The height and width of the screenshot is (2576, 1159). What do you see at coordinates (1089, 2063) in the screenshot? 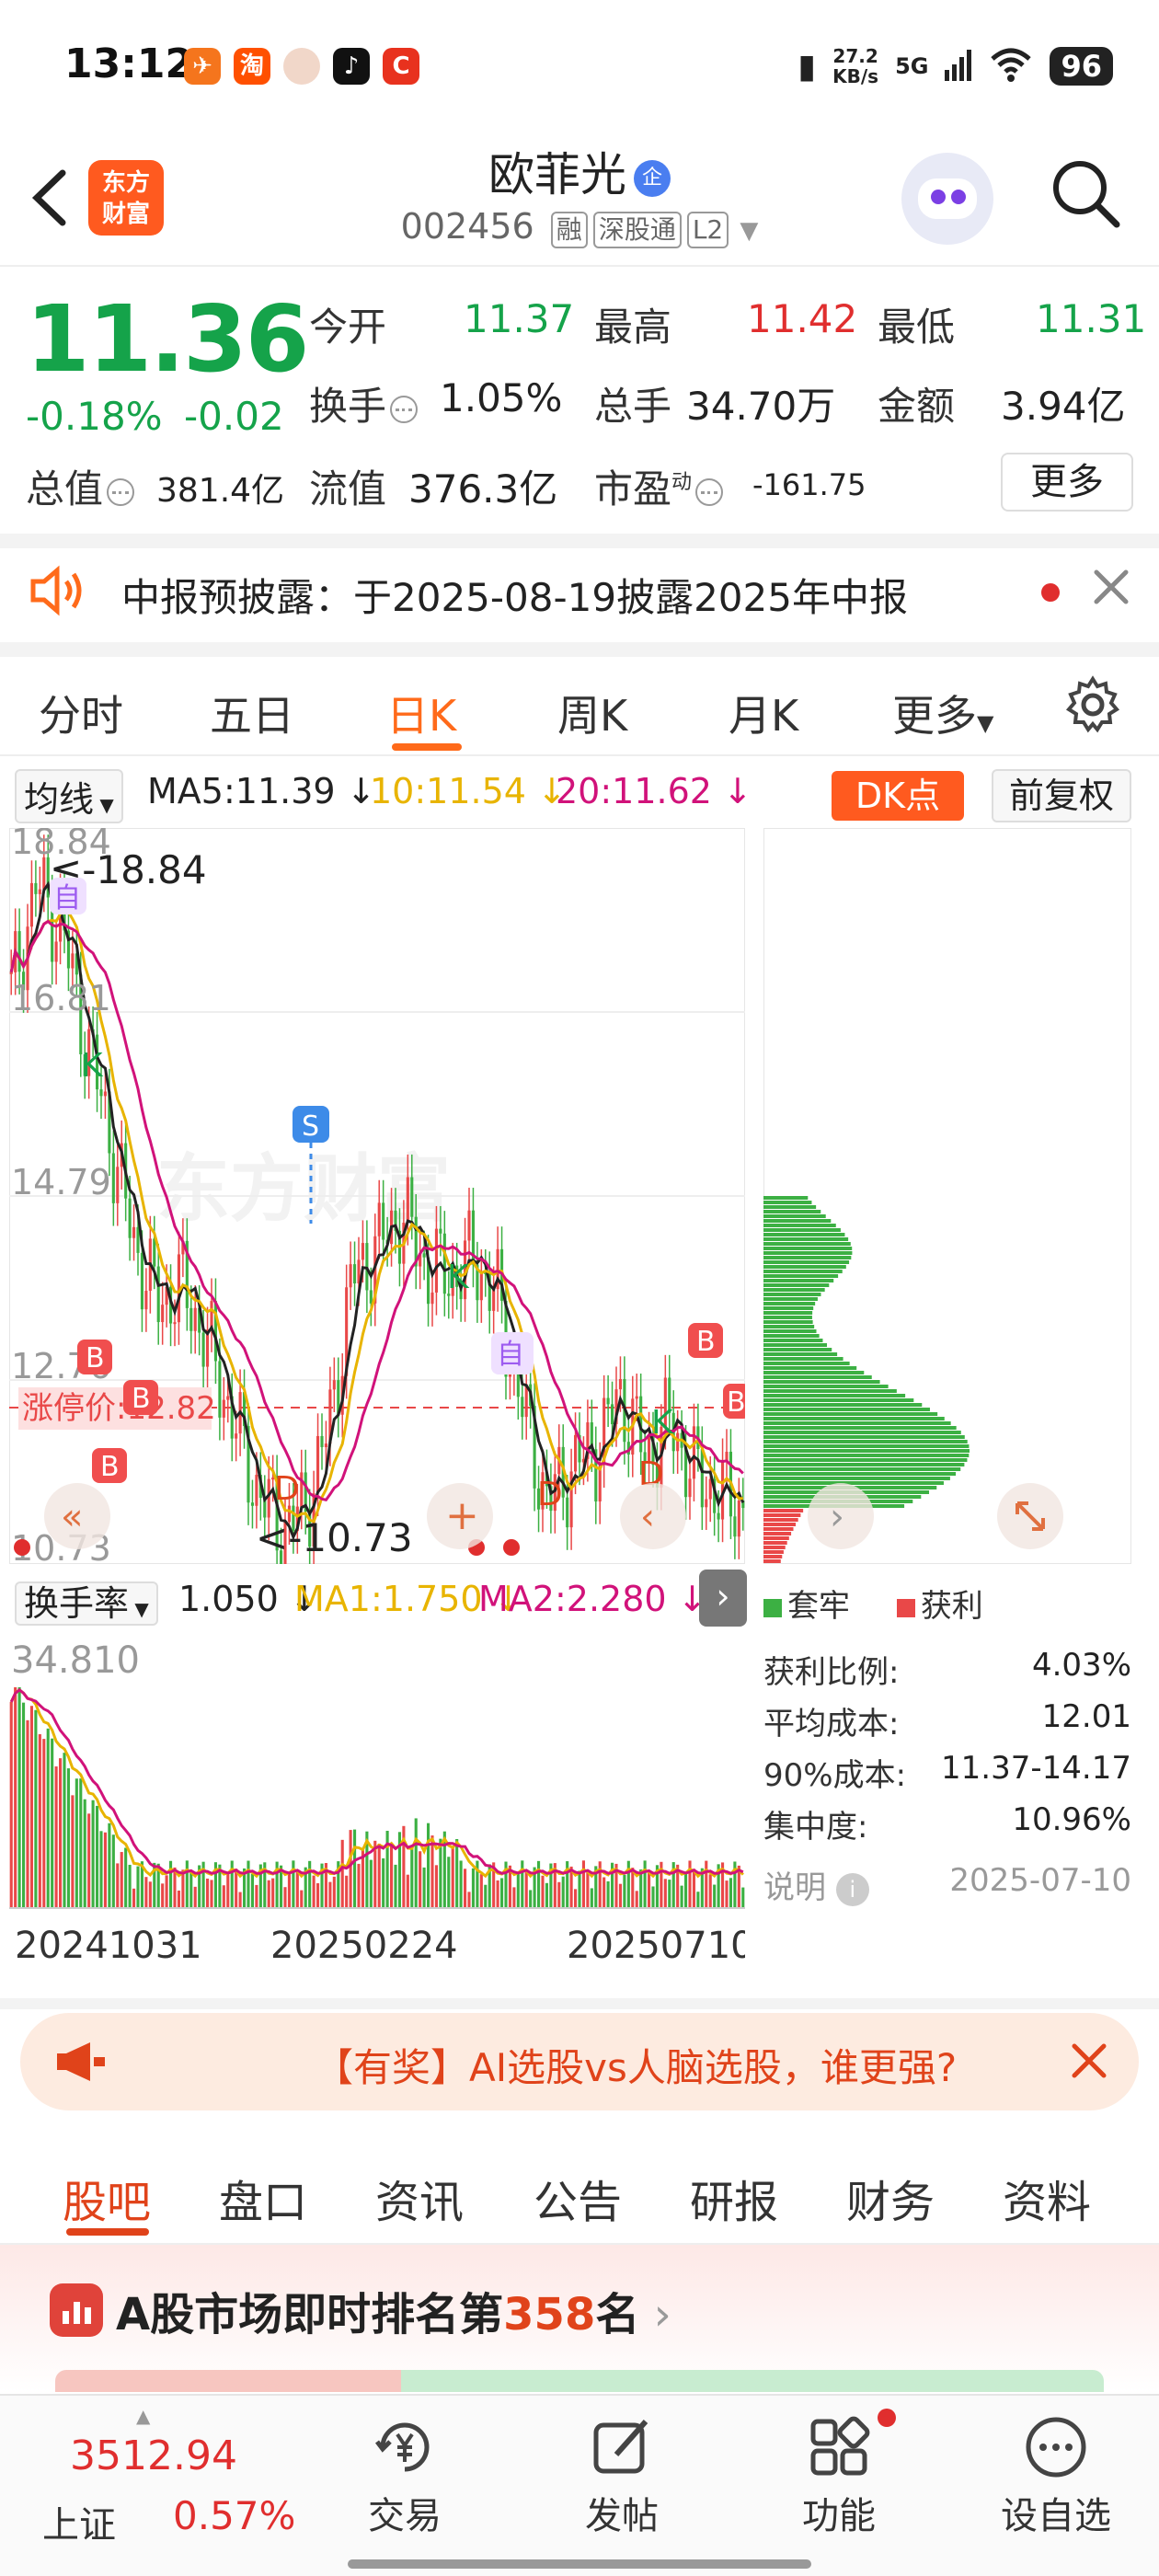
I see `close-ad-icon` at bounding box center [1089, 2063].